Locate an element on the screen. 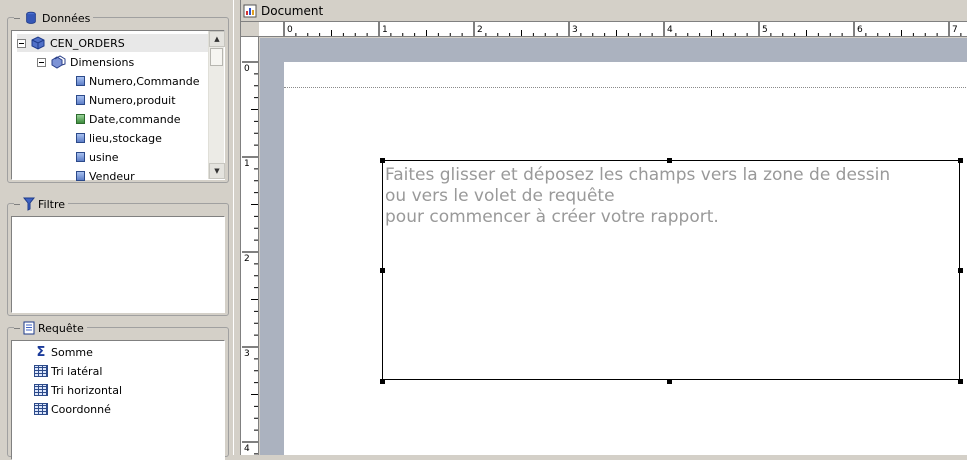 Image resolution: width=967 pixels, height=460 pixels. document-title: Document is located at coordinates (292, 10).